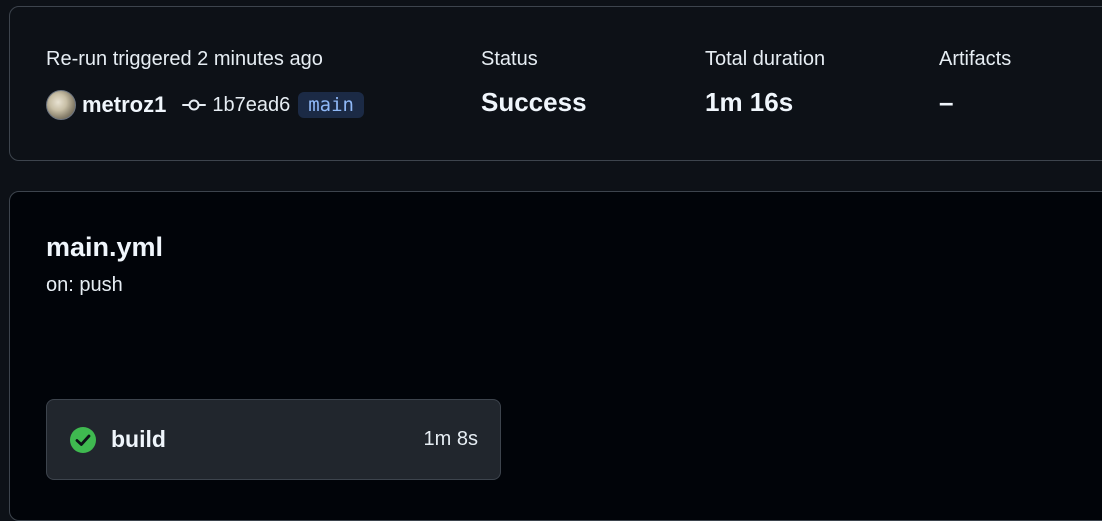 This screenshot has width=1102, height=521. I want to click on job-card-build: build 1m 8s, so click(273, 439).